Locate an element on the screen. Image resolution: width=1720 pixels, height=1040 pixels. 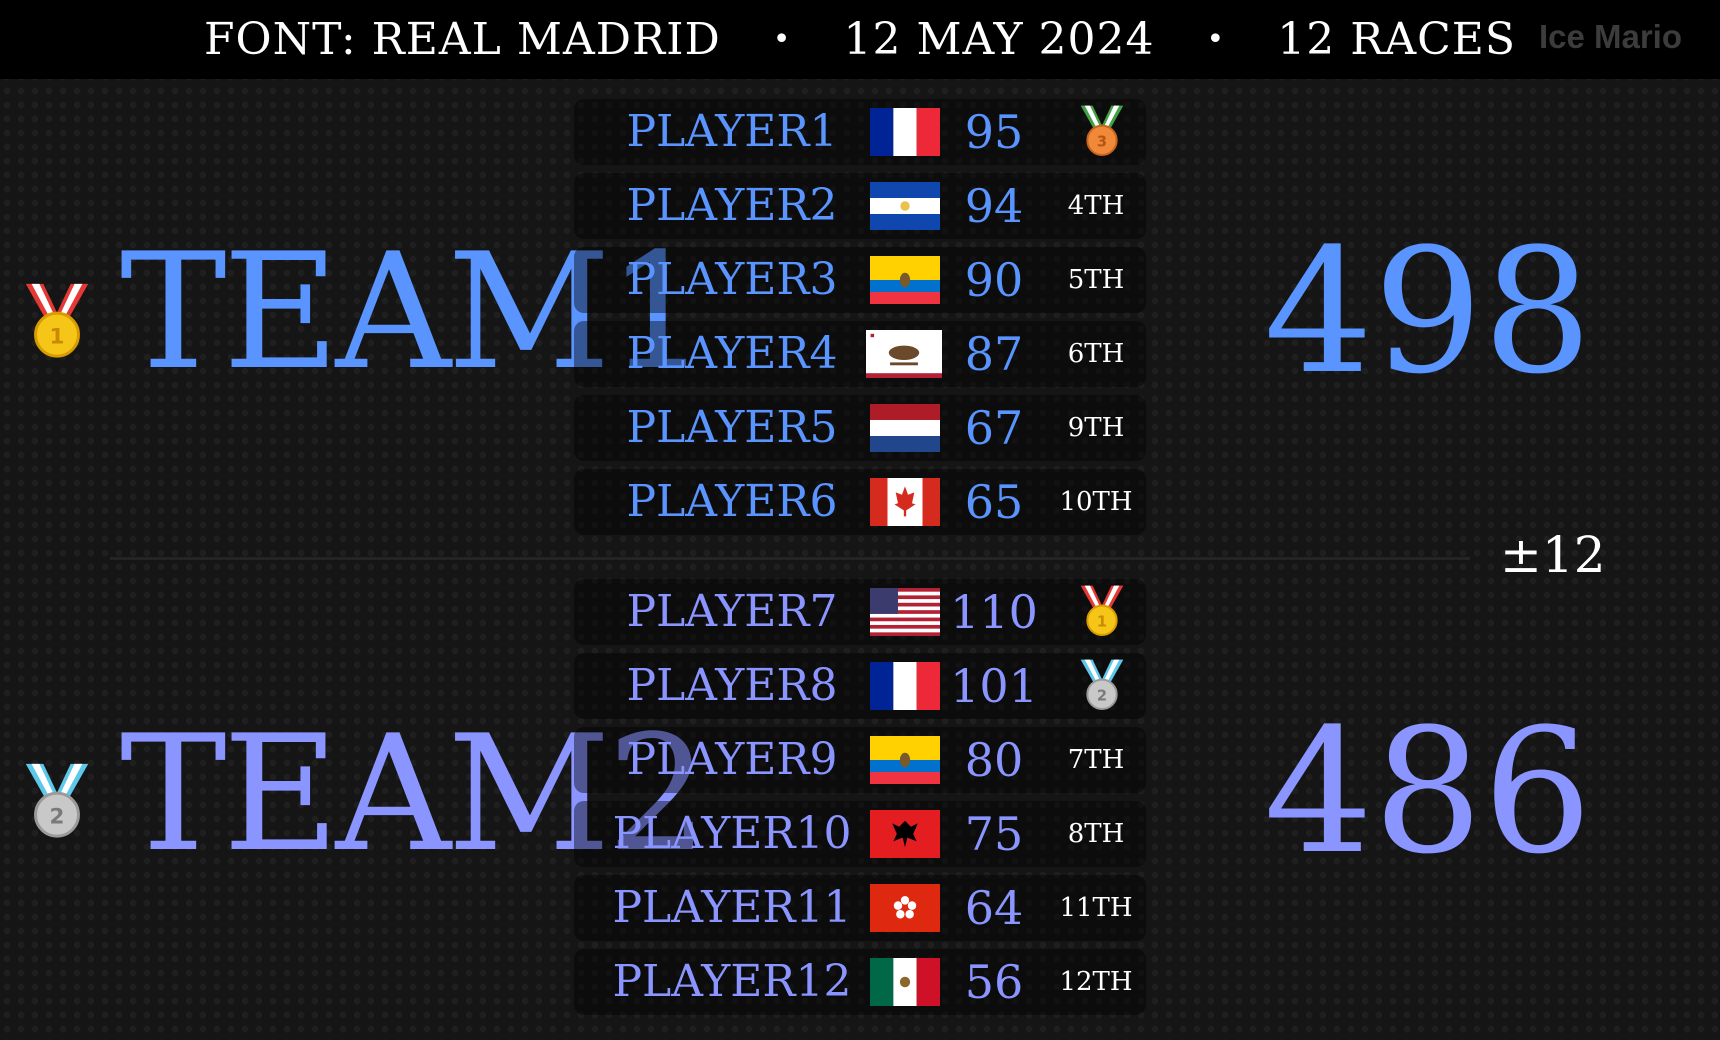
netherlands-flag-icon is located at coordinates (905, 428).